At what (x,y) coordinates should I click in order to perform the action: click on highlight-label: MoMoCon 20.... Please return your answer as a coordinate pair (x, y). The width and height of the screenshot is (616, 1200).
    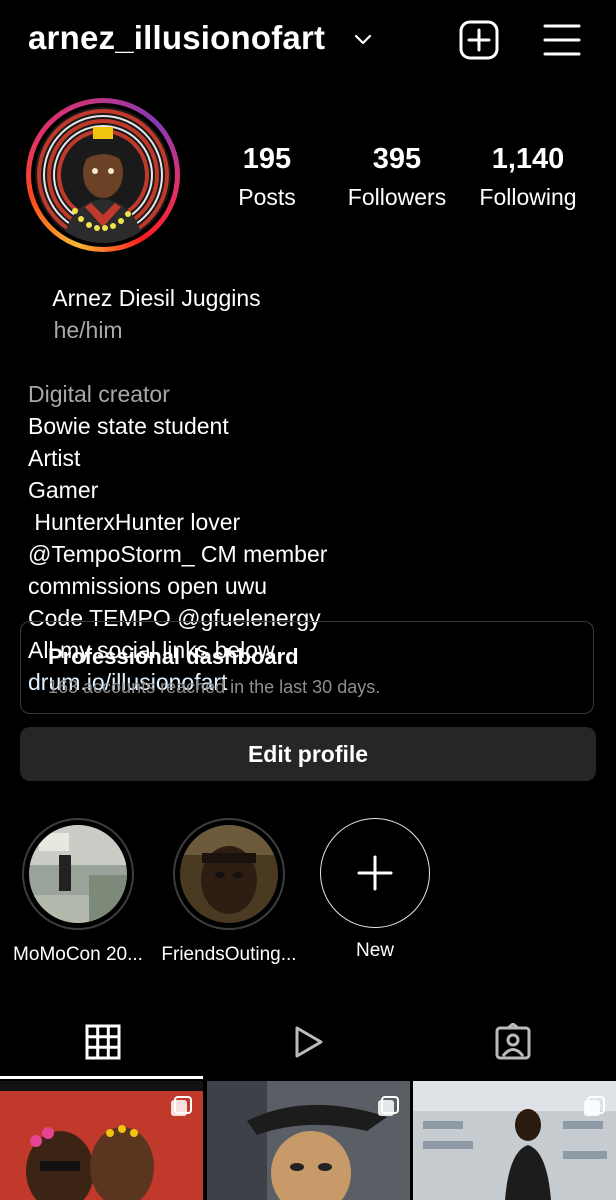
    Looking at the image, I should click on (78, 954).